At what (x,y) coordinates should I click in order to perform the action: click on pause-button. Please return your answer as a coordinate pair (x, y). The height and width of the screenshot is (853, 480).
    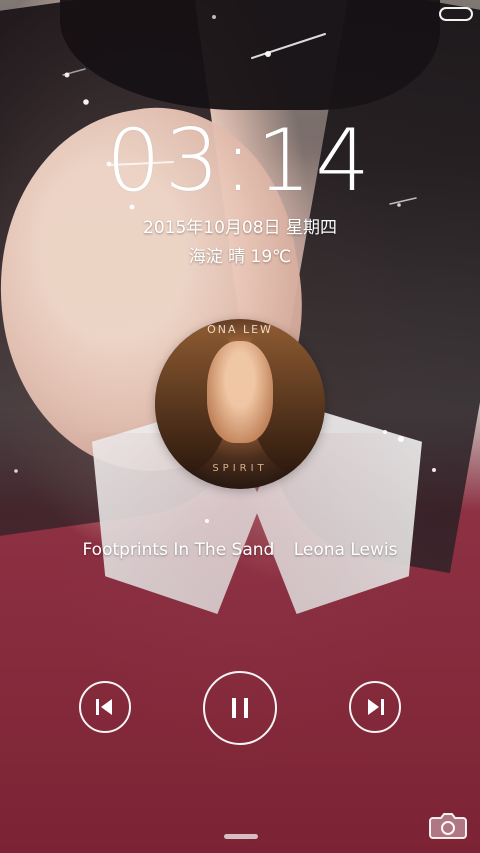
    Looking at the image, I should click on (240, 708).